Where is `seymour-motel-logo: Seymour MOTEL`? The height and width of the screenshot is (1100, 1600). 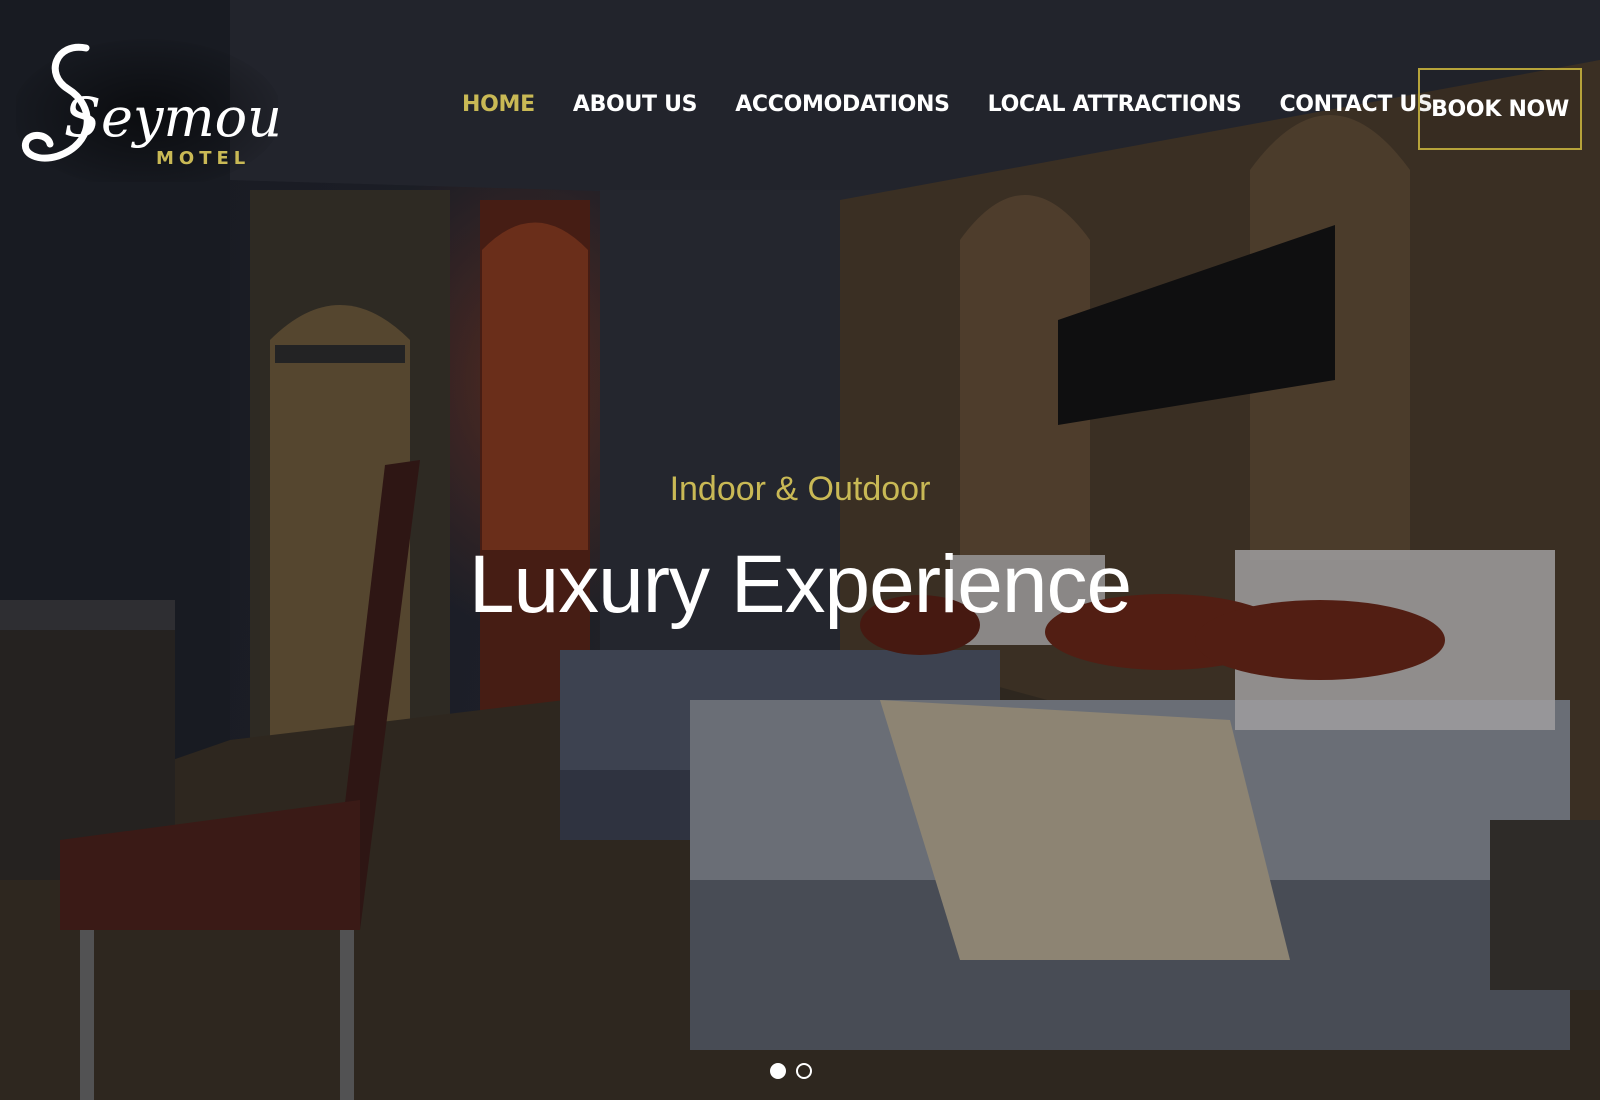
seymour-motel-logo: Seymour MOTEL is located at coordinates (147, 108).